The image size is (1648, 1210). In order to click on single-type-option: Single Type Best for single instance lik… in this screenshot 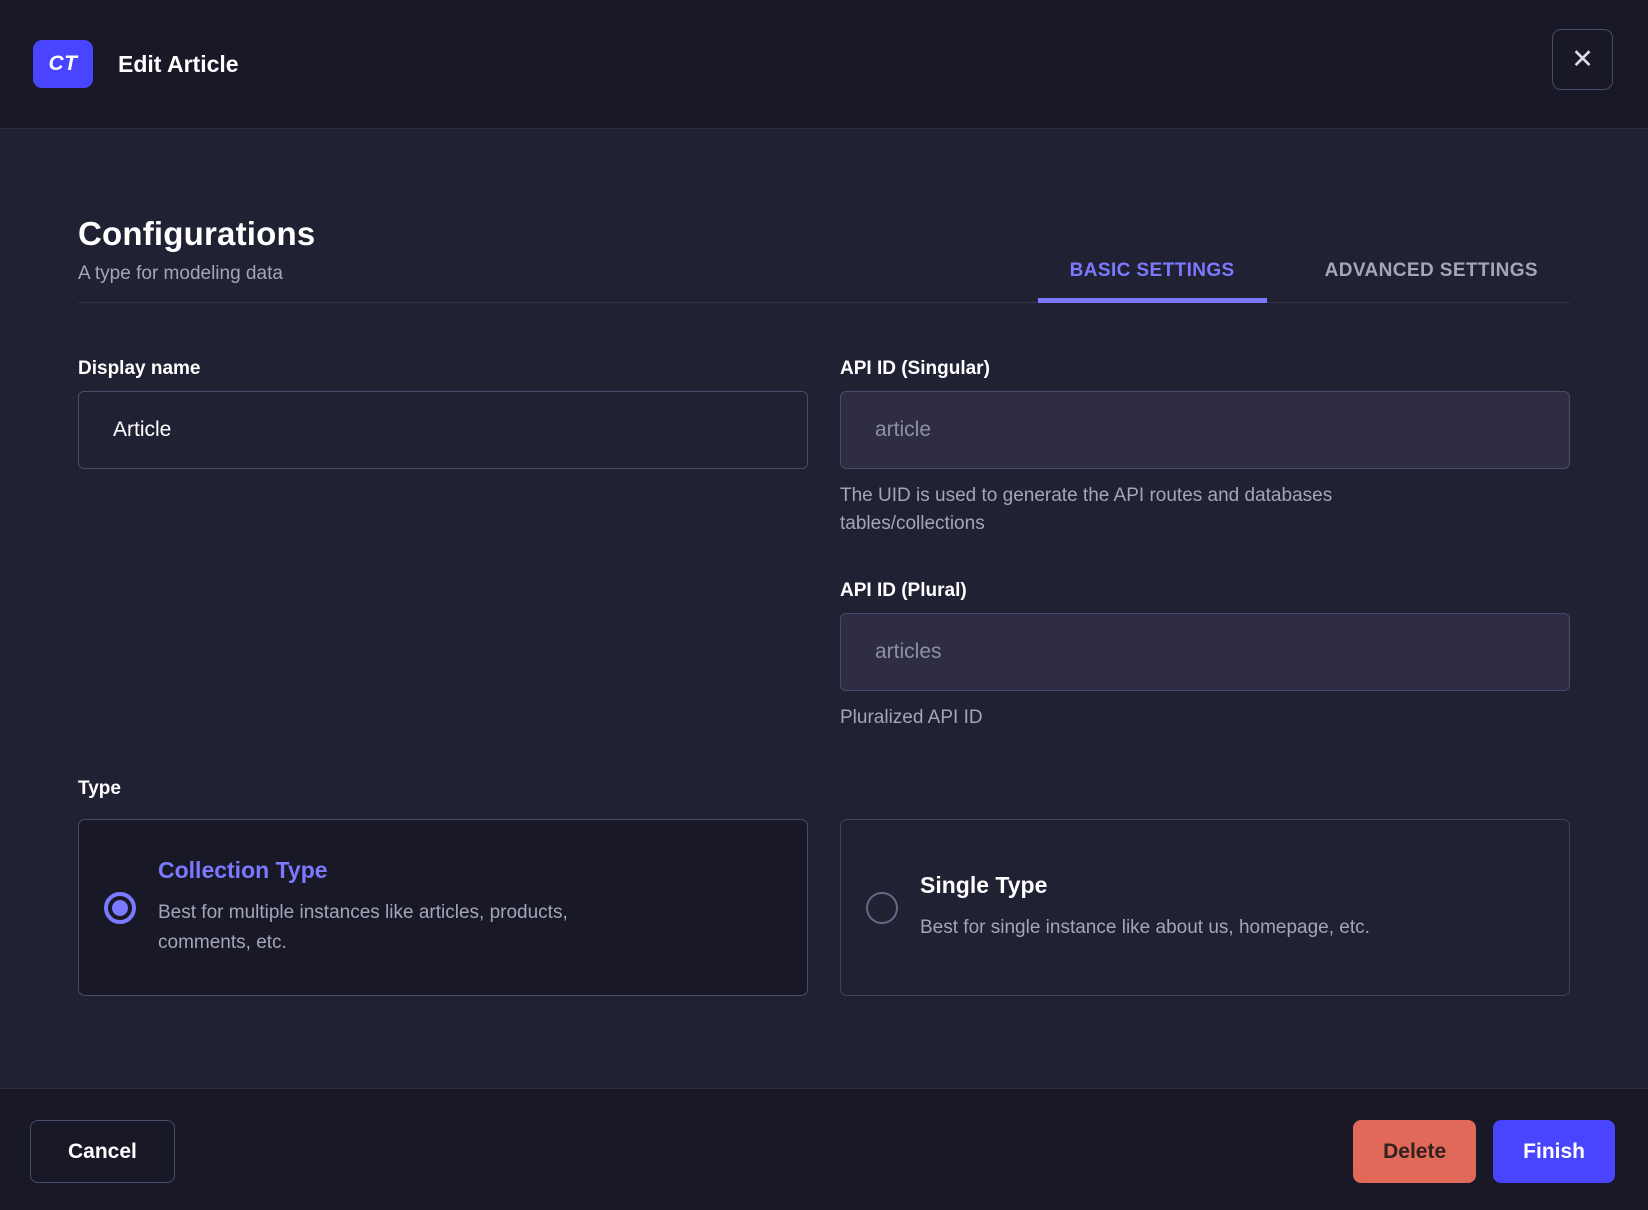, I will do `click(1205, 907)`.